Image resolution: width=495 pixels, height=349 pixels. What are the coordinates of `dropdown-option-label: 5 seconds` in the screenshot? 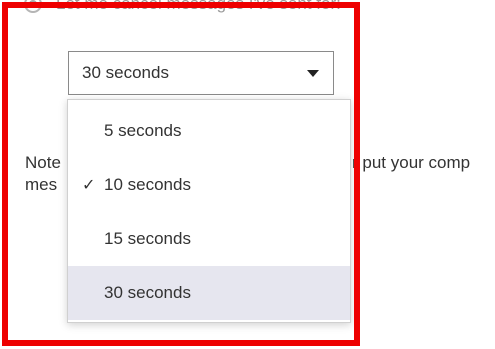 It's located at (143, 130).